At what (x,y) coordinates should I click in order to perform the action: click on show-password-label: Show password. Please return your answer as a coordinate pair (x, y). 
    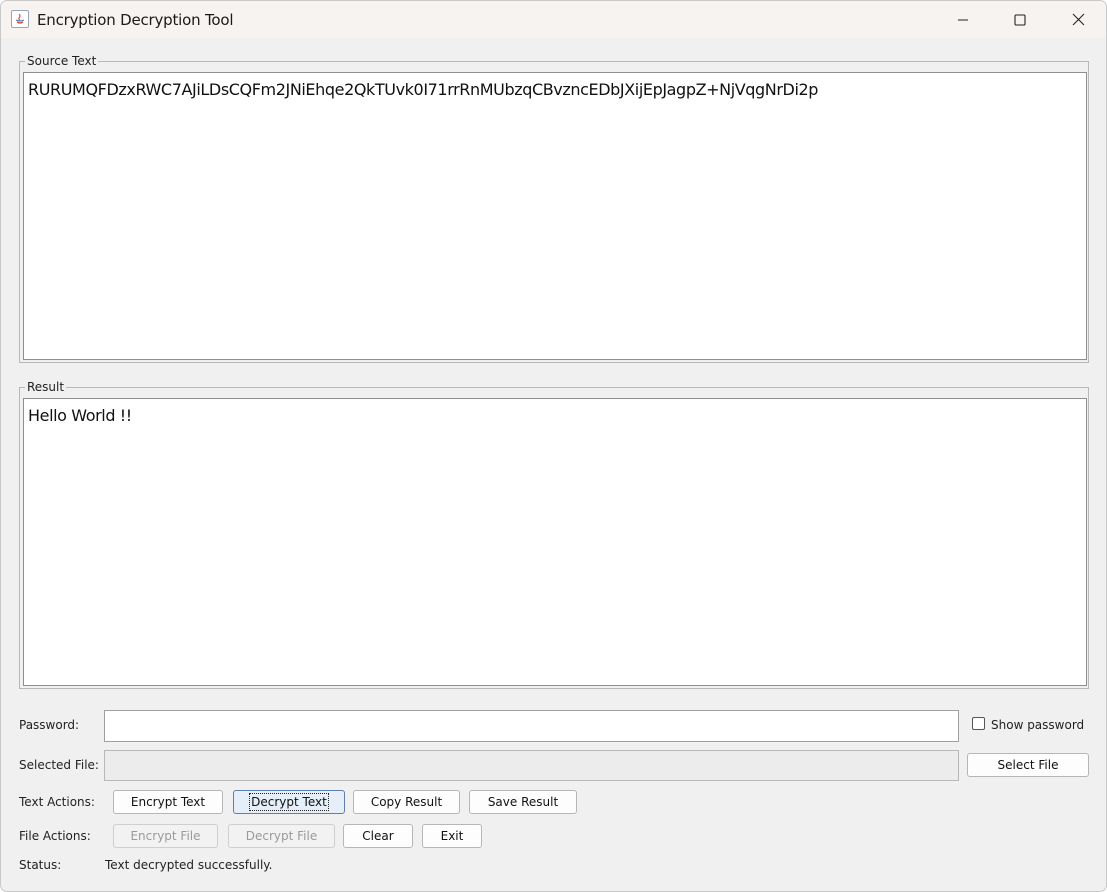
    Looking at the image, I should click on (1037, 725).